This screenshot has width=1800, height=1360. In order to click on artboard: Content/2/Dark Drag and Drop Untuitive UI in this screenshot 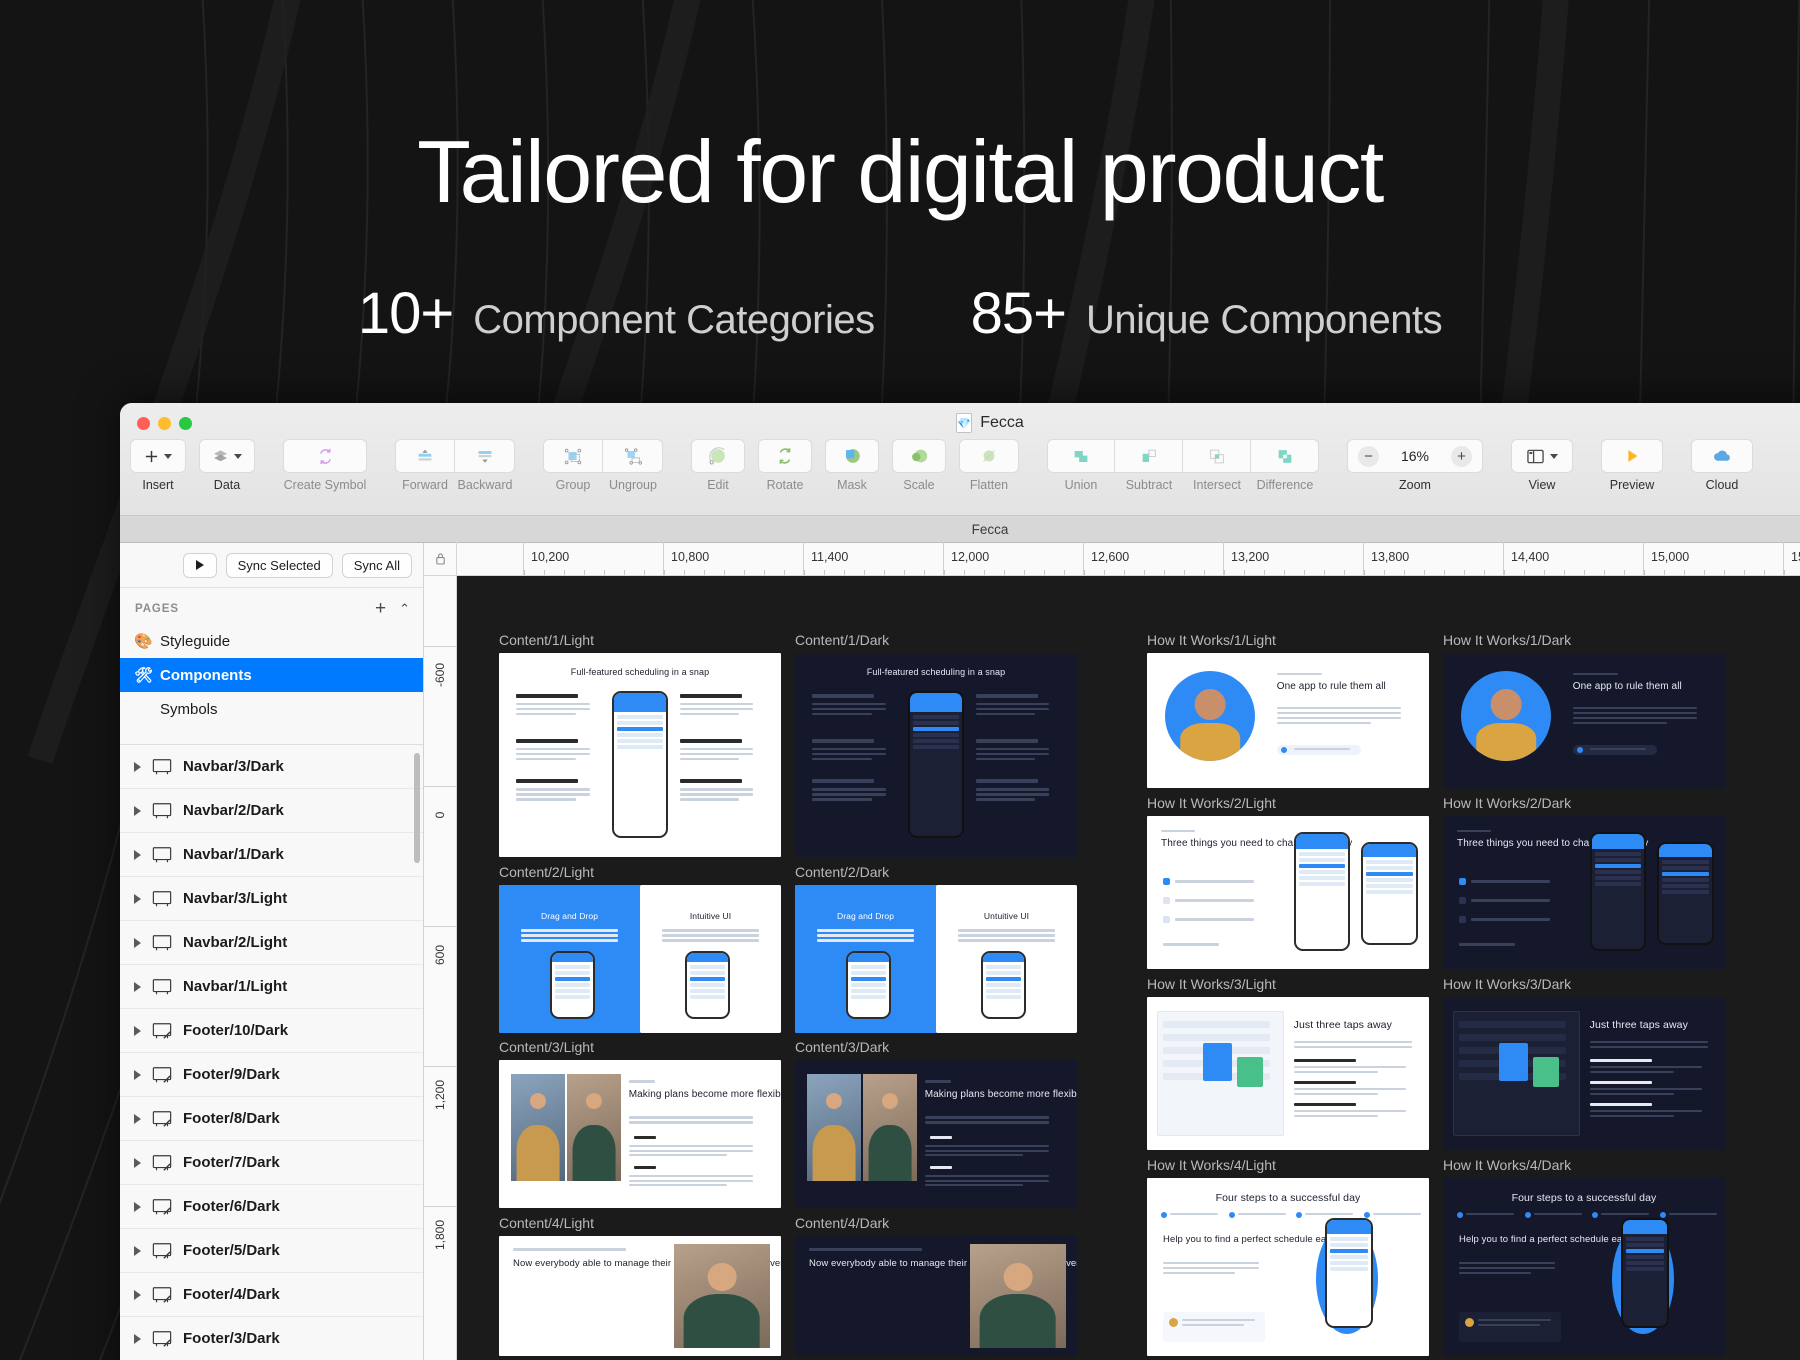, I will do `click(936, 948)`.